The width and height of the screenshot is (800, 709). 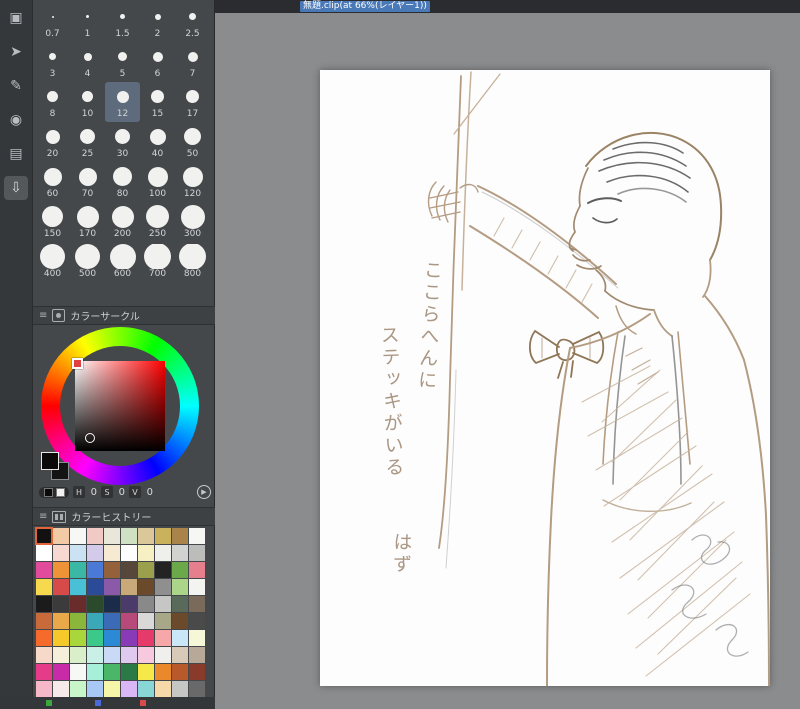 I want to click on color-set-icon: ◉, so click(x=16, y=120).